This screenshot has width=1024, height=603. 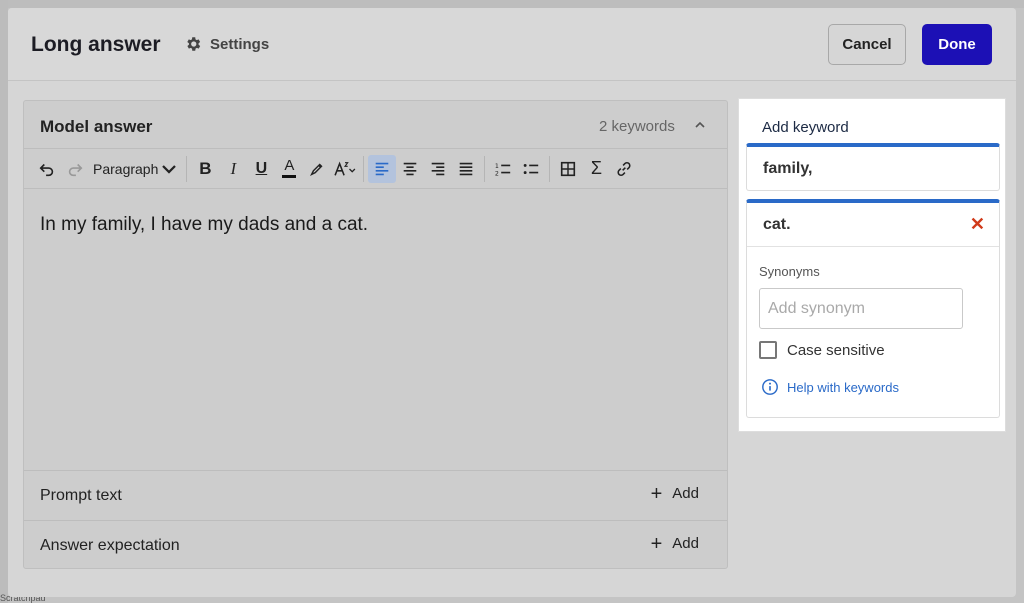 I want to click on case-sensitive-label: Case sensitive, so click(x=836, y=350).